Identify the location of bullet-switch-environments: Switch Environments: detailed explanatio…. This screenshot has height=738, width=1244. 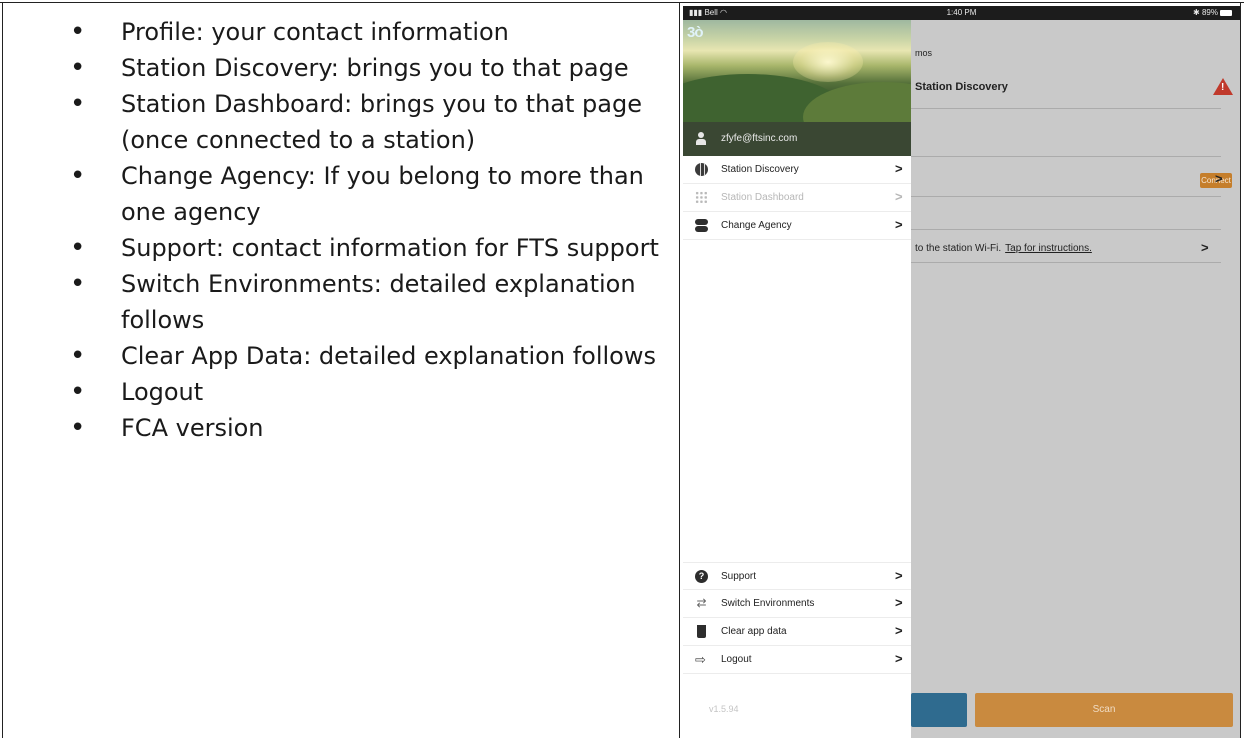
(338, 302).